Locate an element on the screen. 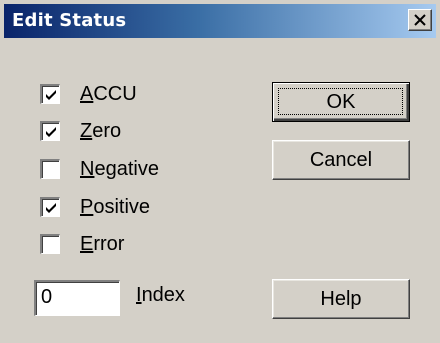  zero-checkbox-row: Zero is located at coordinates (80, 131).